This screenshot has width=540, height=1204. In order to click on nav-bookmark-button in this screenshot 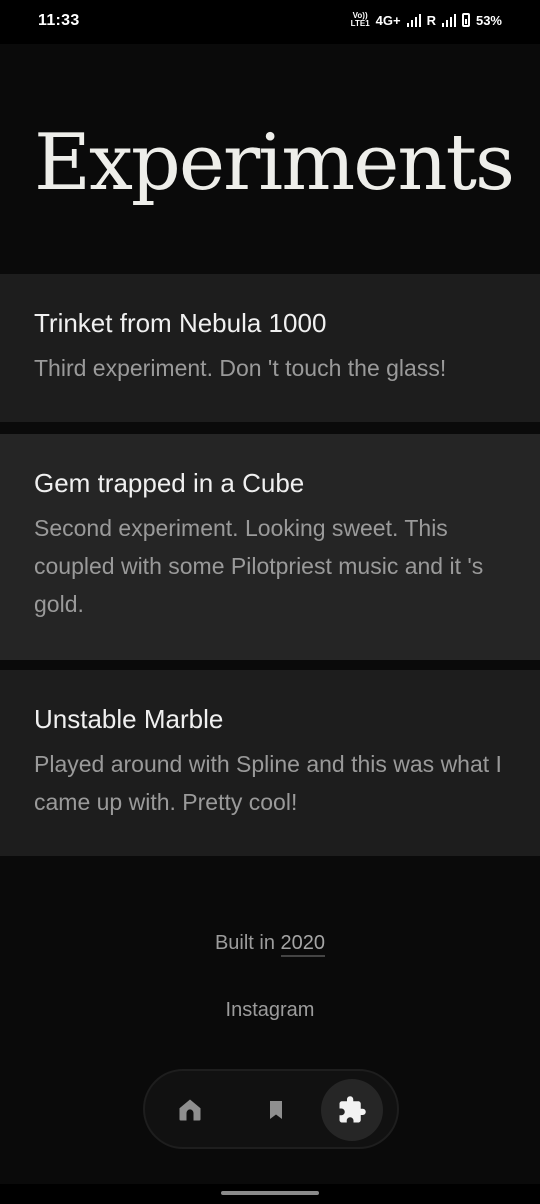, I will do `click(276, 1110)`.